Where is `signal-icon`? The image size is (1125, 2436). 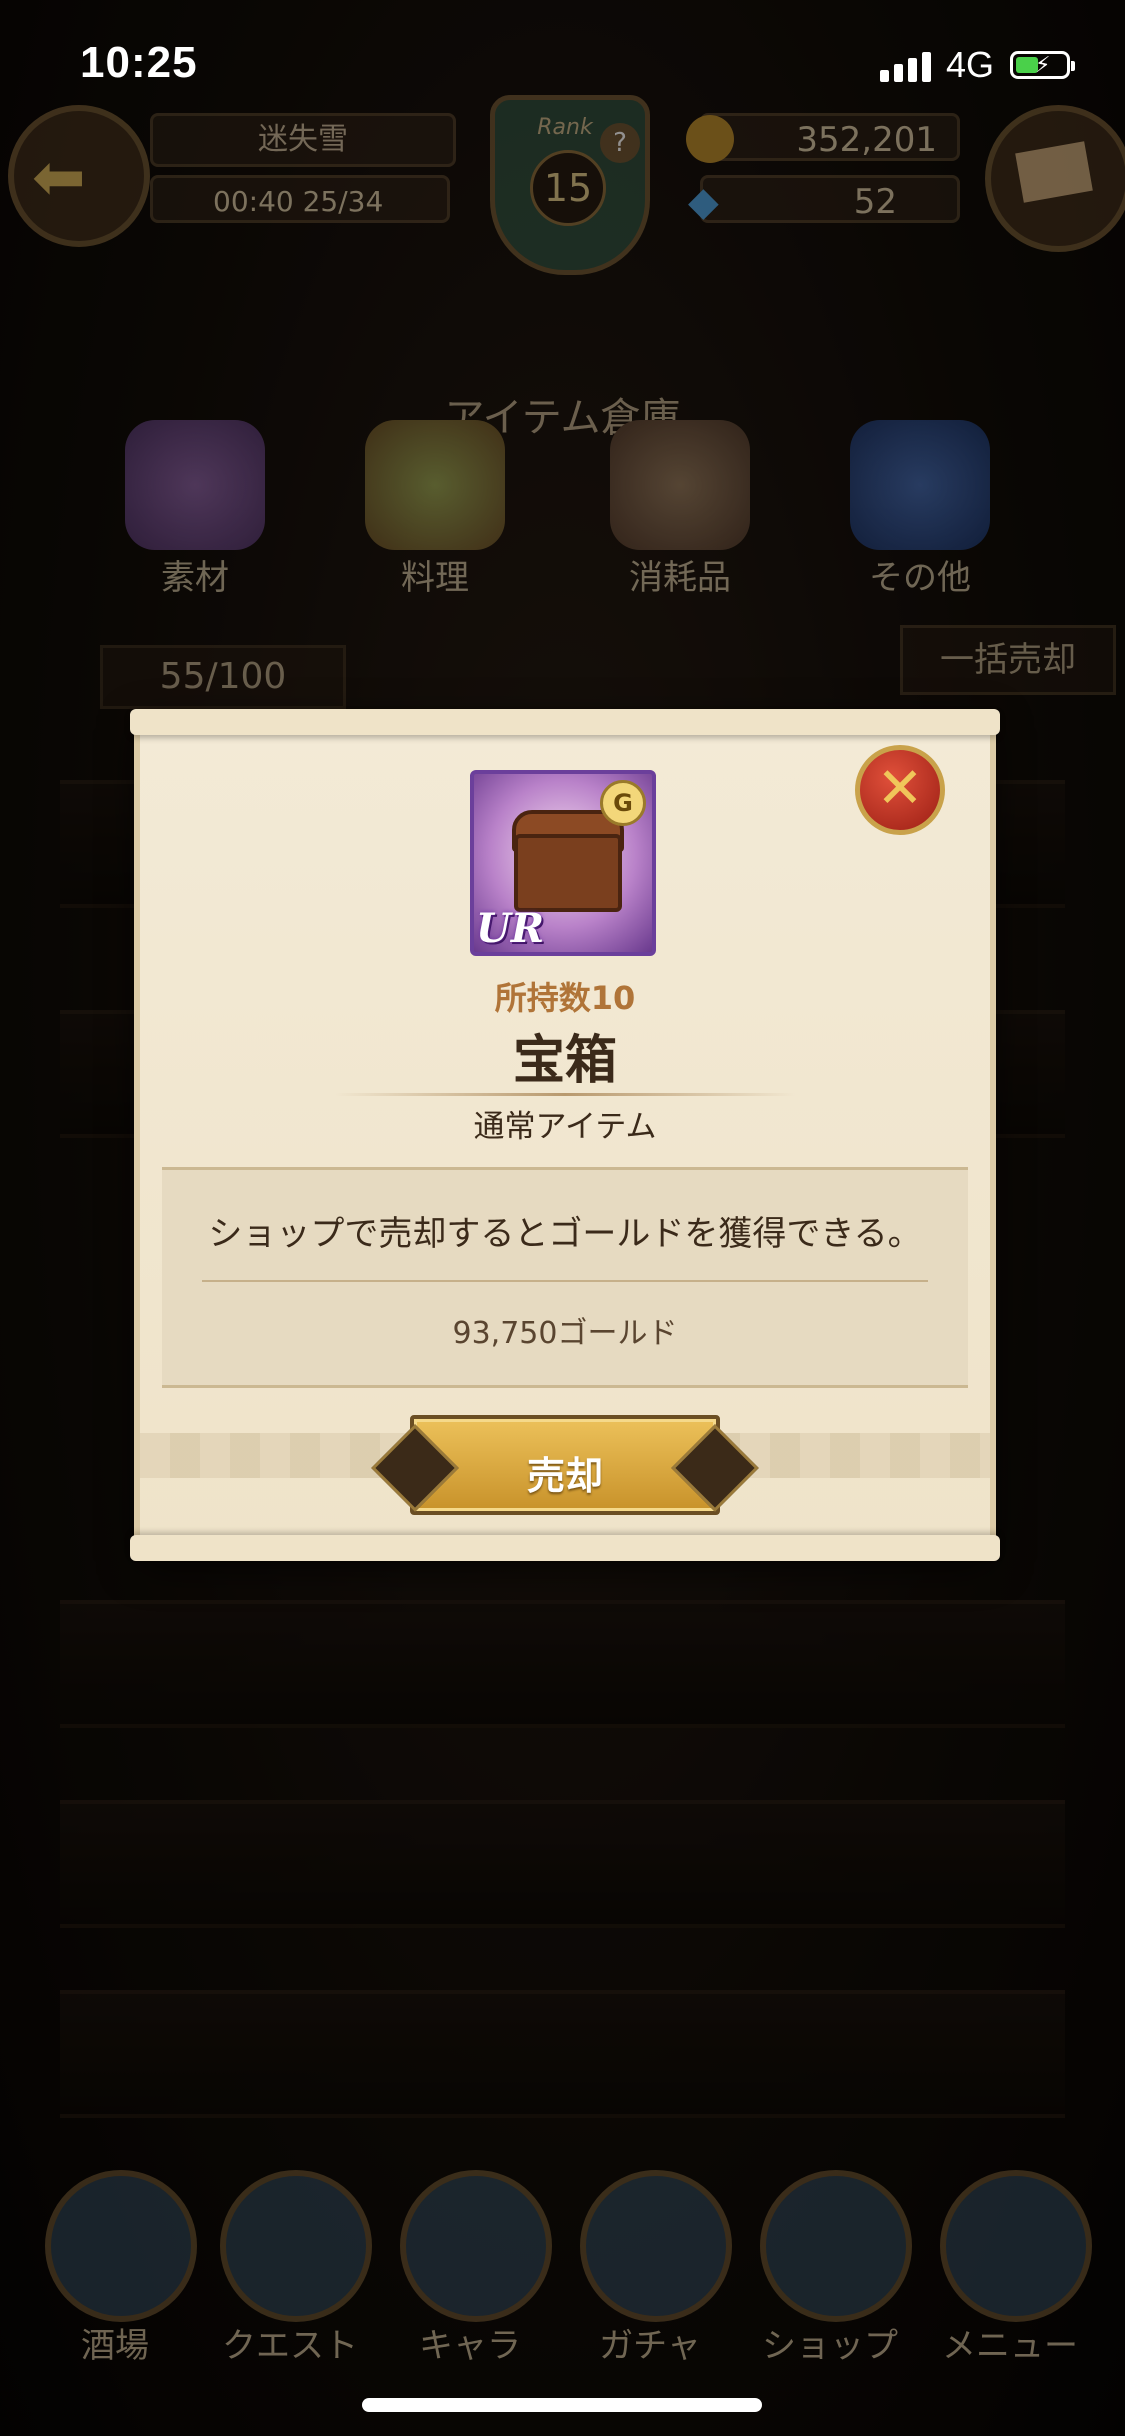 signal-icon is located at coordinates (905, 67).